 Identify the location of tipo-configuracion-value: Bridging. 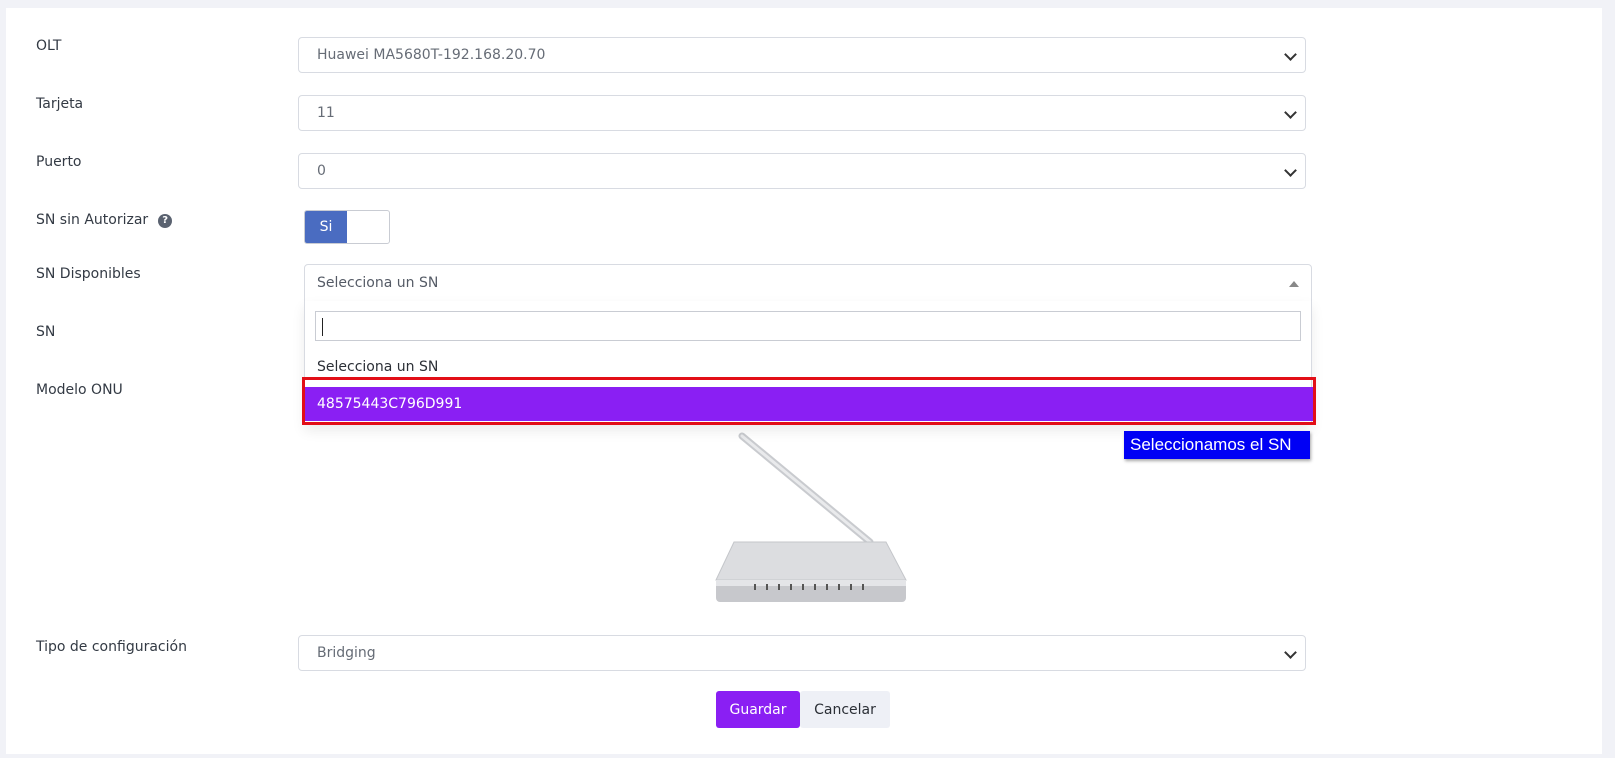
(346, 653).